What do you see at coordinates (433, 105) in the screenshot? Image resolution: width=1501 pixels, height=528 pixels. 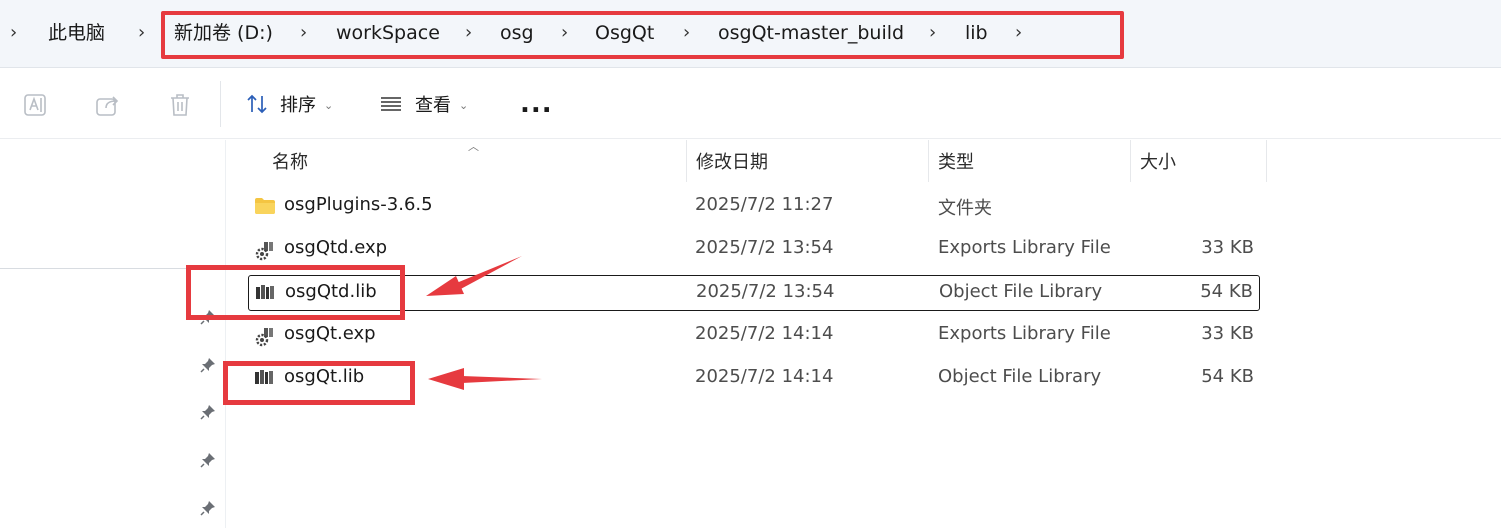 I see `view-label: 查看` at bounding box center [433, 105].